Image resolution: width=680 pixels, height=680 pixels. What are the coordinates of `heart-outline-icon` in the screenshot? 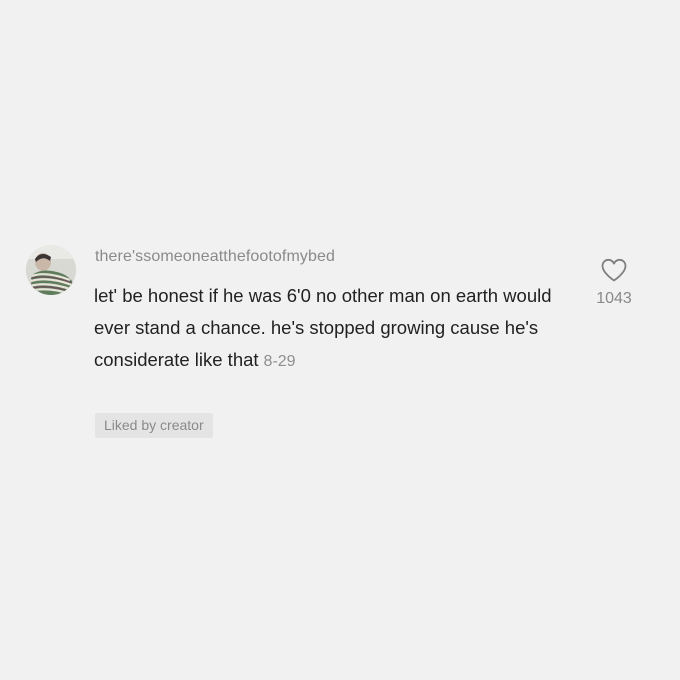 It's located at (614, 270).